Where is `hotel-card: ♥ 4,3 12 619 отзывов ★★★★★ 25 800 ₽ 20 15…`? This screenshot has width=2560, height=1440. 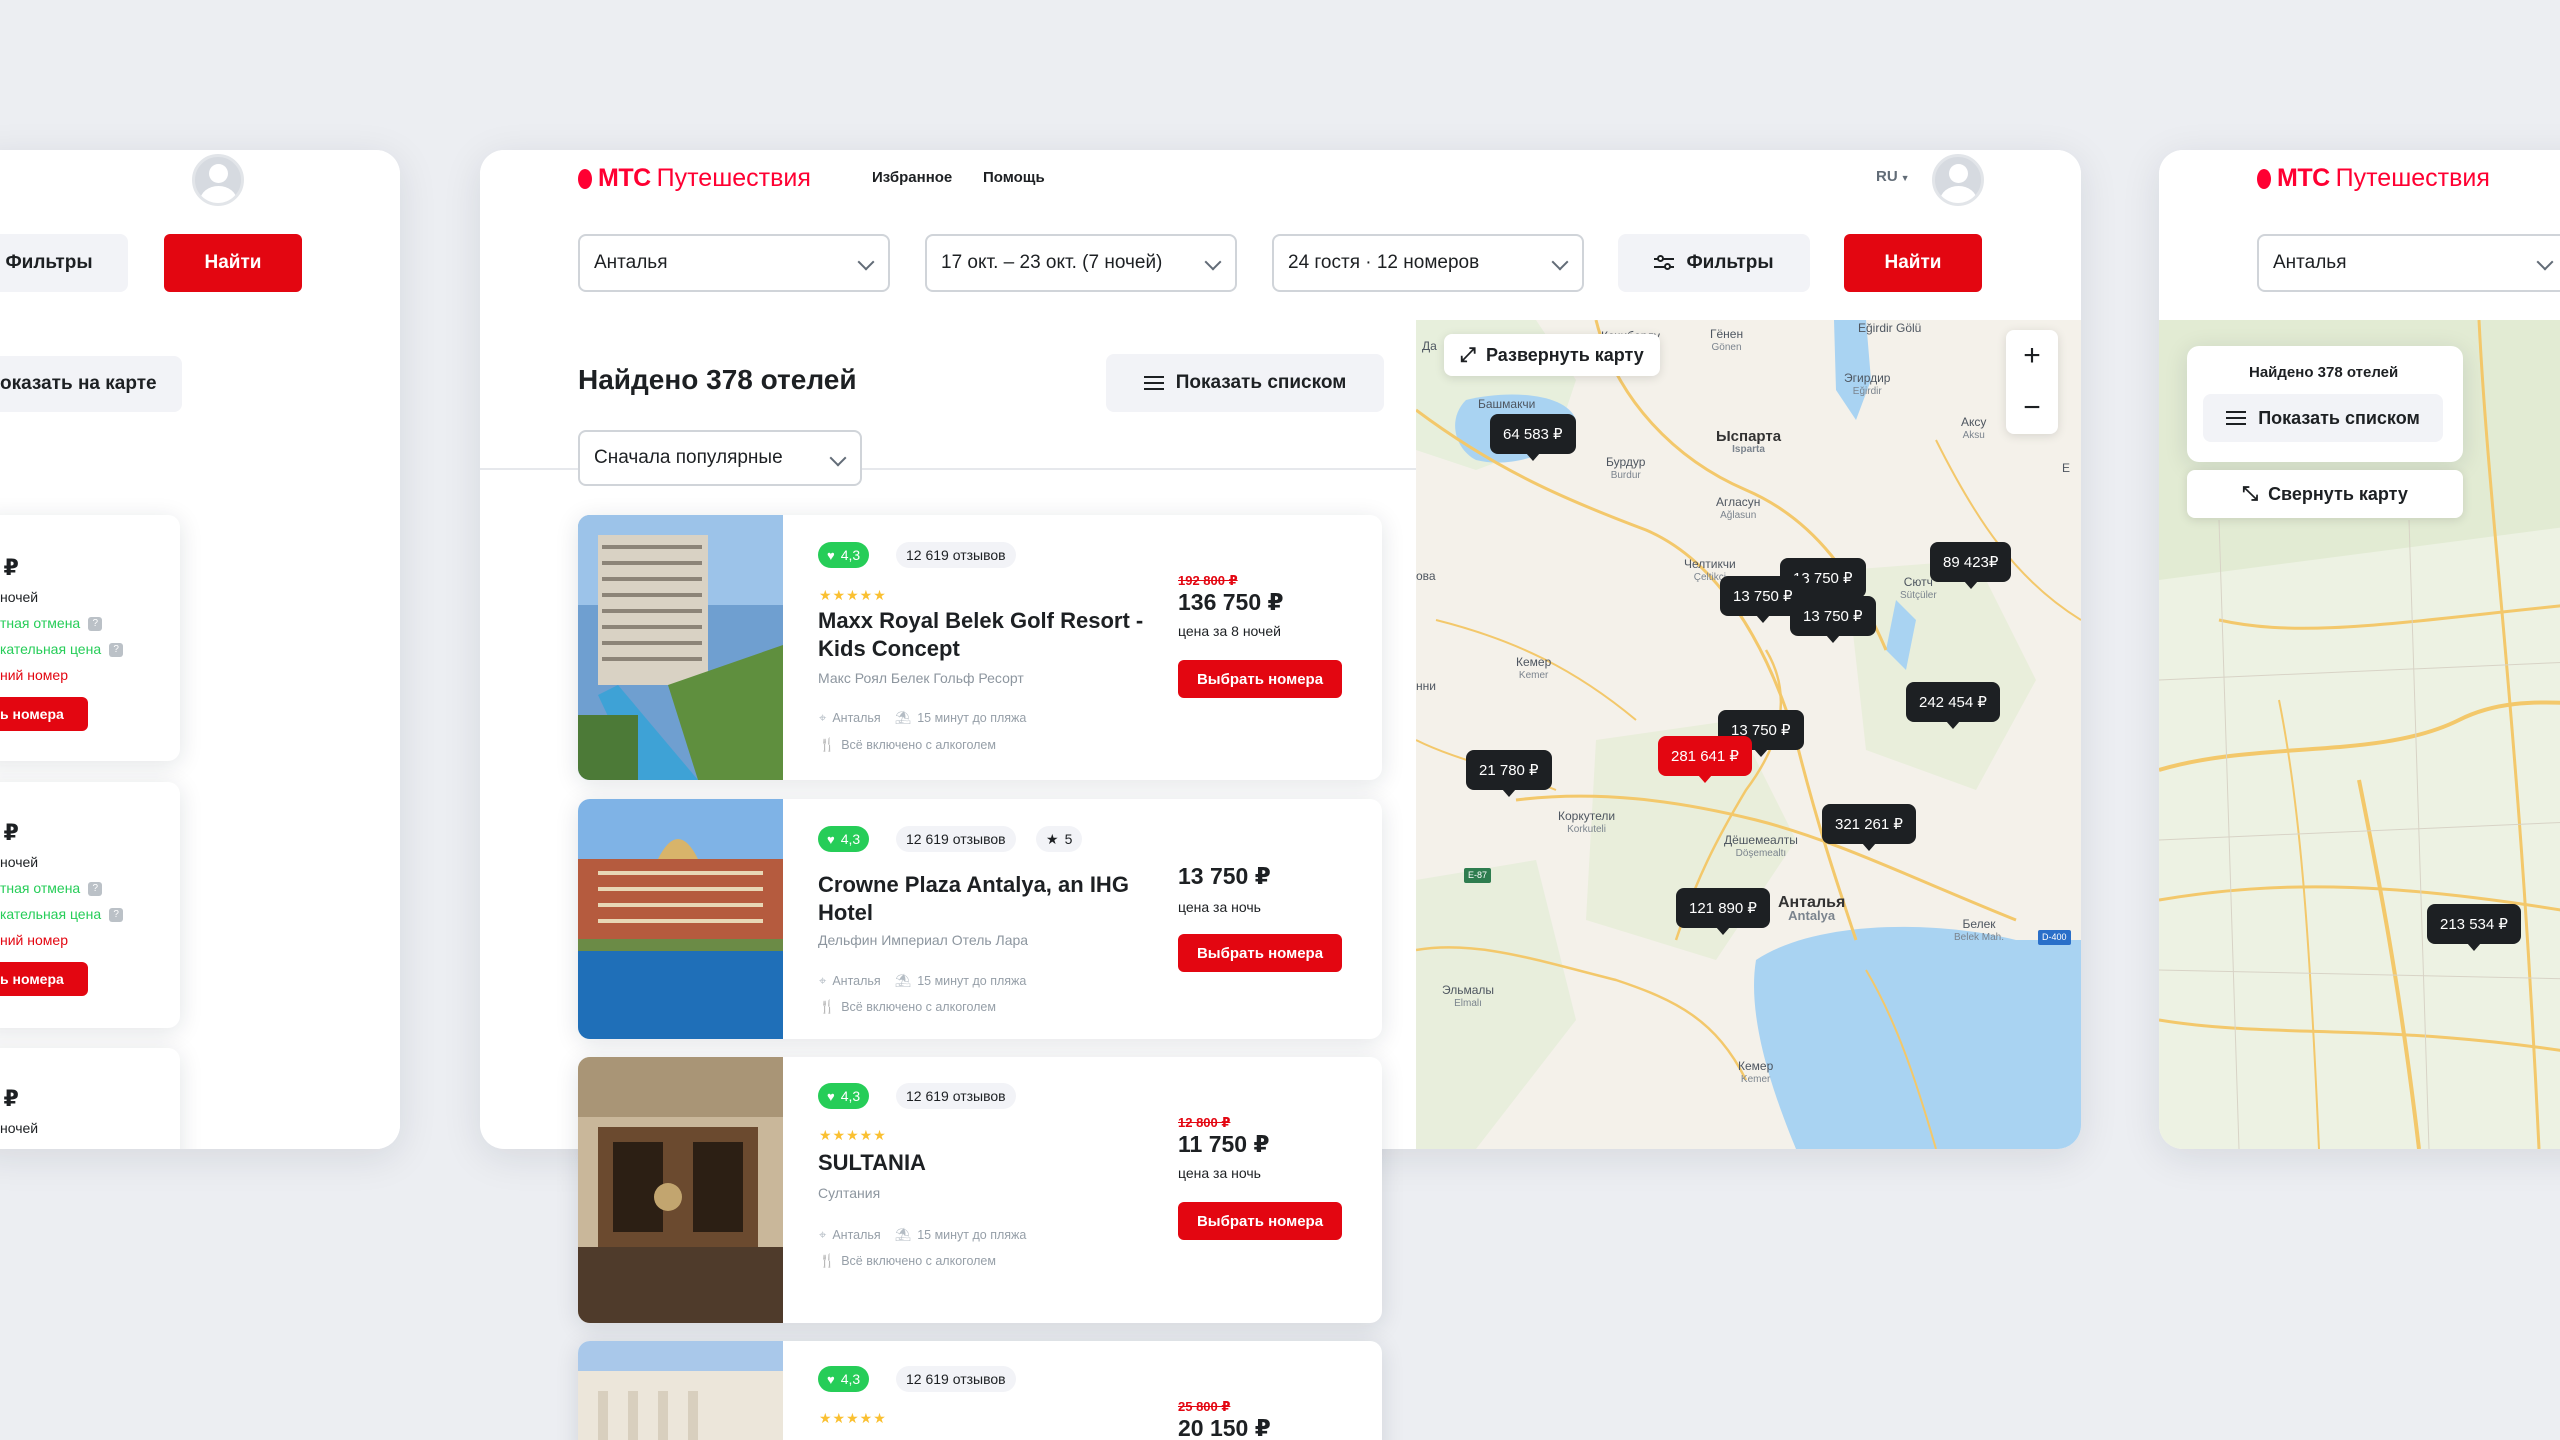 hotel-card: ♥ 4,3 12 619 отзывов ★★★★★ 25 800 ₽ 20 15… is located at coordinates (980, 1390).